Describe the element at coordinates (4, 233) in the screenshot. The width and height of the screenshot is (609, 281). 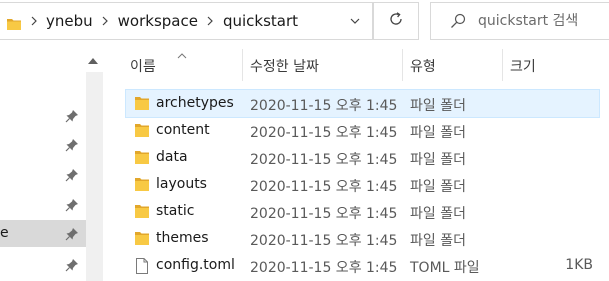
I see `nav-item-label: e` at that location.